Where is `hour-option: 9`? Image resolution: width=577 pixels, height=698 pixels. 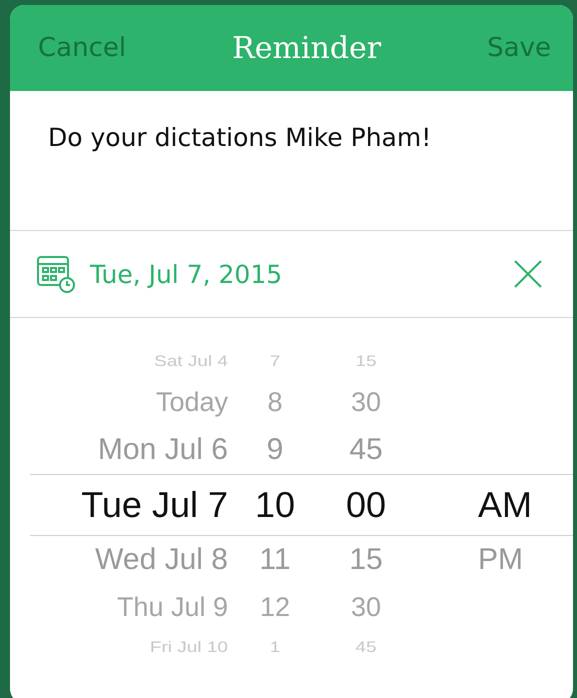
hour-option: 9 is located at coordinates (275, 450).